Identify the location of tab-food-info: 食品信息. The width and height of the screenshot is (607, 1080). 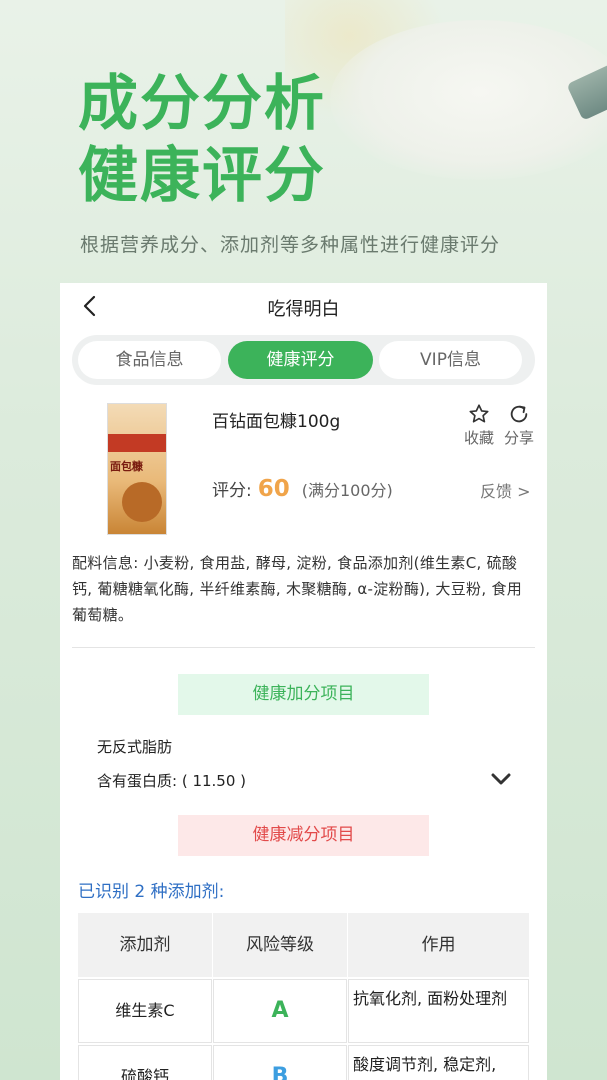
(149, 360).